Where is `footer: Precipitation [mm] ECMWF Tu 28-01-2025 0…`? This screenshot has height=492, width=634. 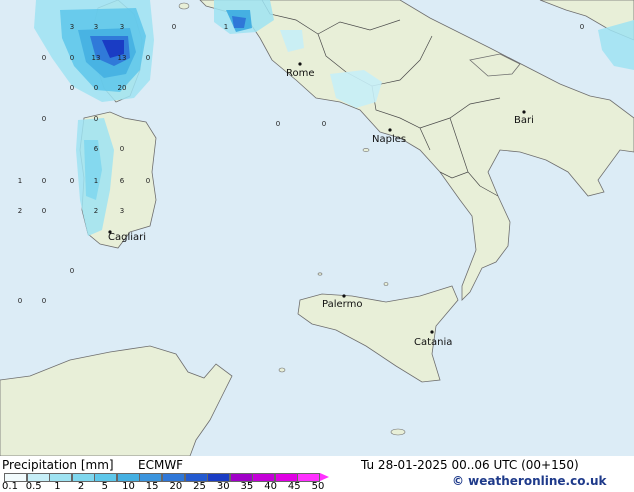 footer: Precipitation [mm] ECMWF Tu 28-01-2025 0… is located at coordinates (317, 474).